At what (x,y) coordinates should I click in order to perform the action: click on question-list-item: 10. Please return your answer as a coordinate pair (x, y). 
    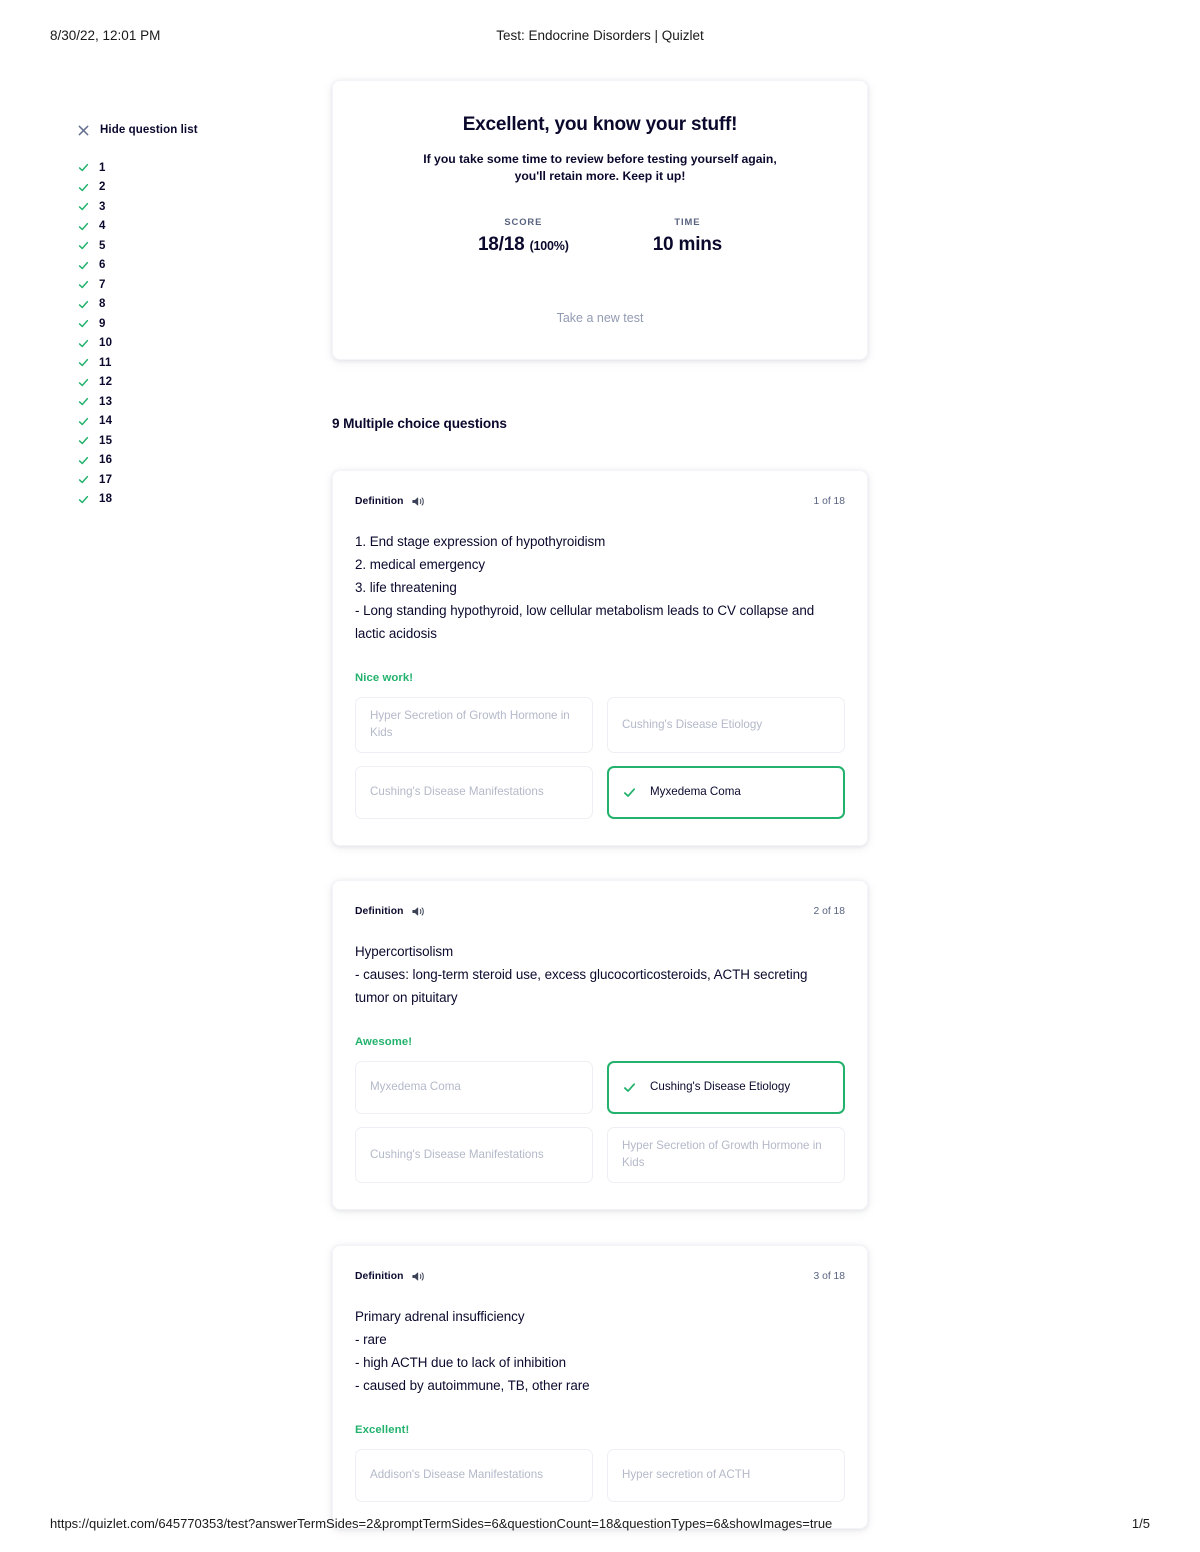
    Looking at the image, I should click on (178, 344).